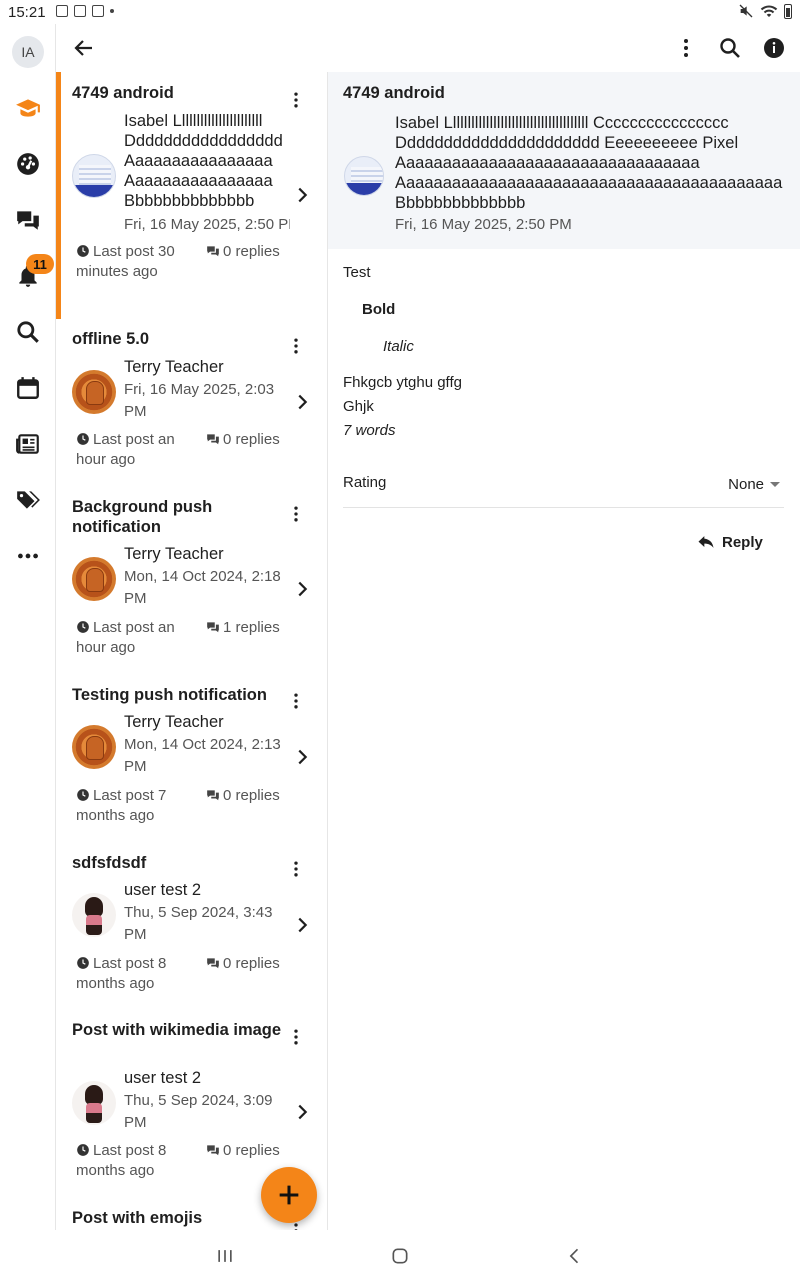 The width and height of the screenshot is (800, 1280). I want to click on newspaper-icon, so click(27, 444).